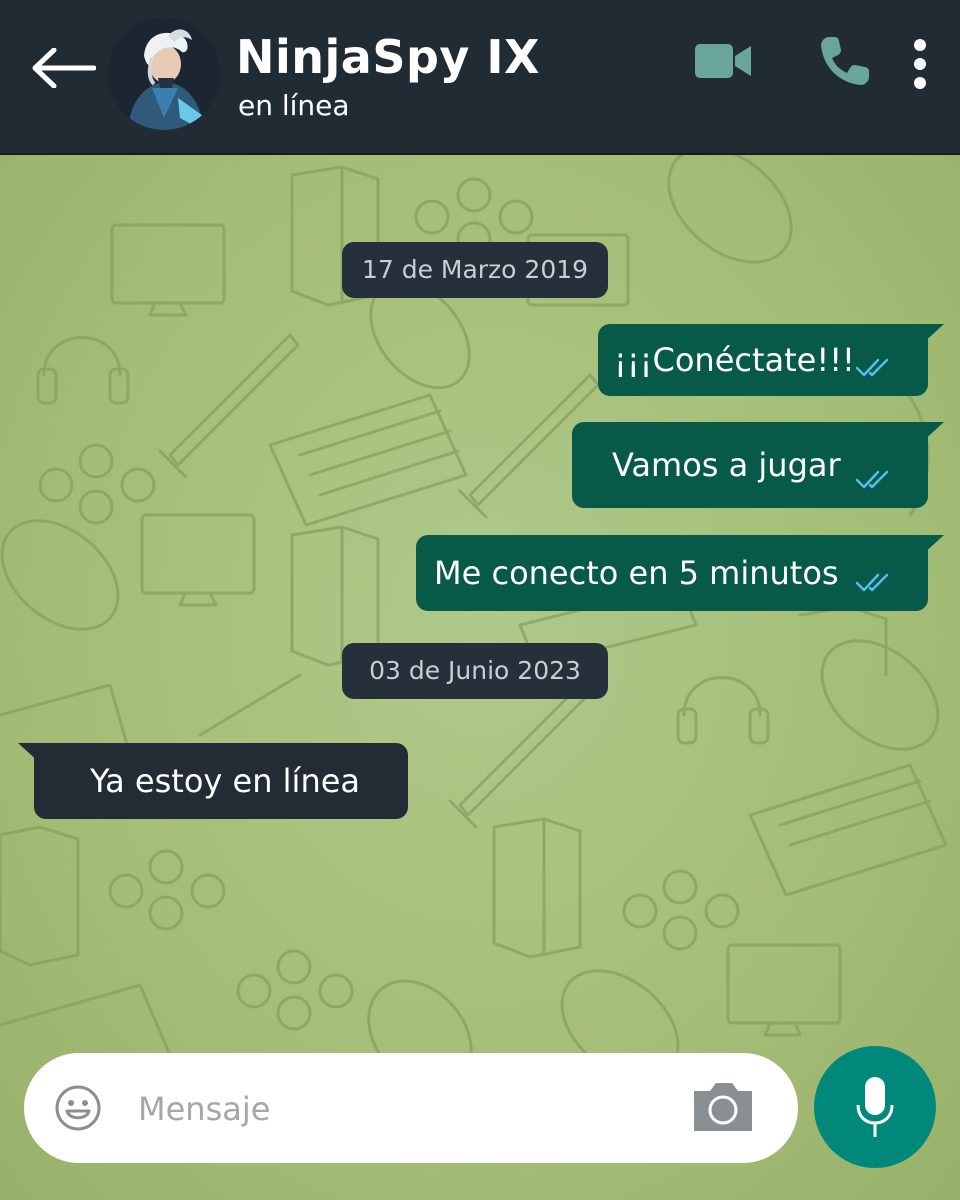 The image size is (960, 1200). What do you see at coordinates (294, 105) in the screenshot?
I see `contact-status: en línea` at bounding box center [294, 105].